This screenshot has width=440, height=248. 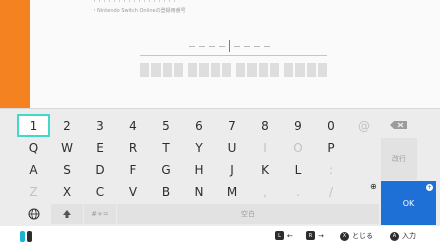 What do you see at coordinates (33, 191) in the screenshot?
I see `key-z: Z` at bounding box center [33, 191].